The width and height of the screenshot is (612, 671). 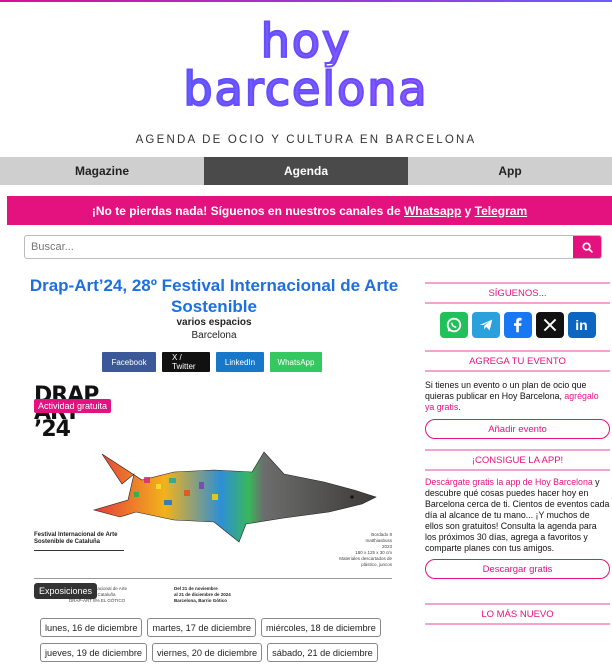 What do you see at coordinates (296, 362) in the screenshot?
I see `share-whatsapp-button: WhatsApp` at bounding box center [296, 362].